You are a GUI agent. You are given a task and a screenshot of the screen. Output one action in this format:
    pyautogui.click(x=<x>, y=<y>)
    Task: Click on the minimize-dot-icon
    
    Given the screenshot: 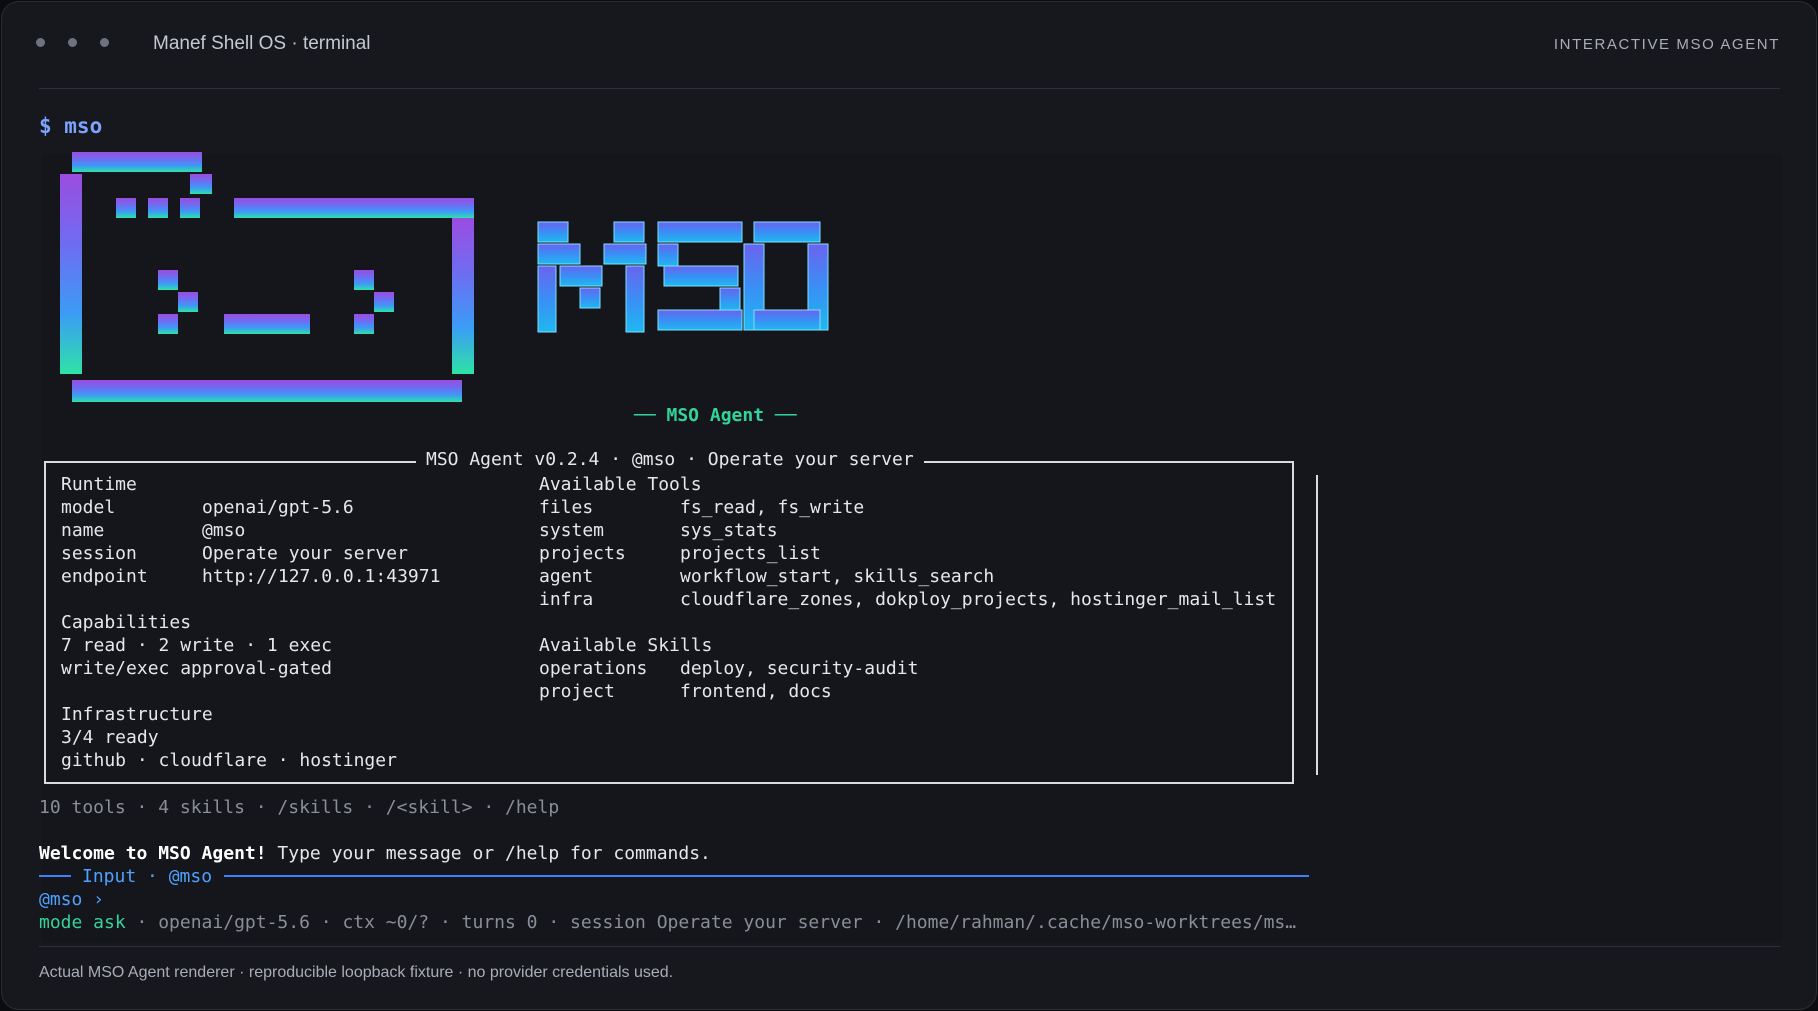 What is the action you would take?
    pyautogui.click(x=72, y=42)
    